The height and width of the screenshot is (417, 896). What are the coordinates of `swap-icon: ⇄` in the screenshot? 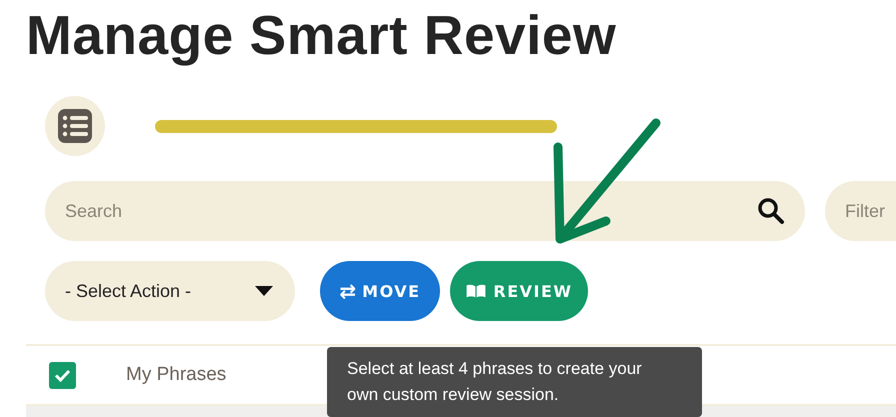 It's located at (347, 291).